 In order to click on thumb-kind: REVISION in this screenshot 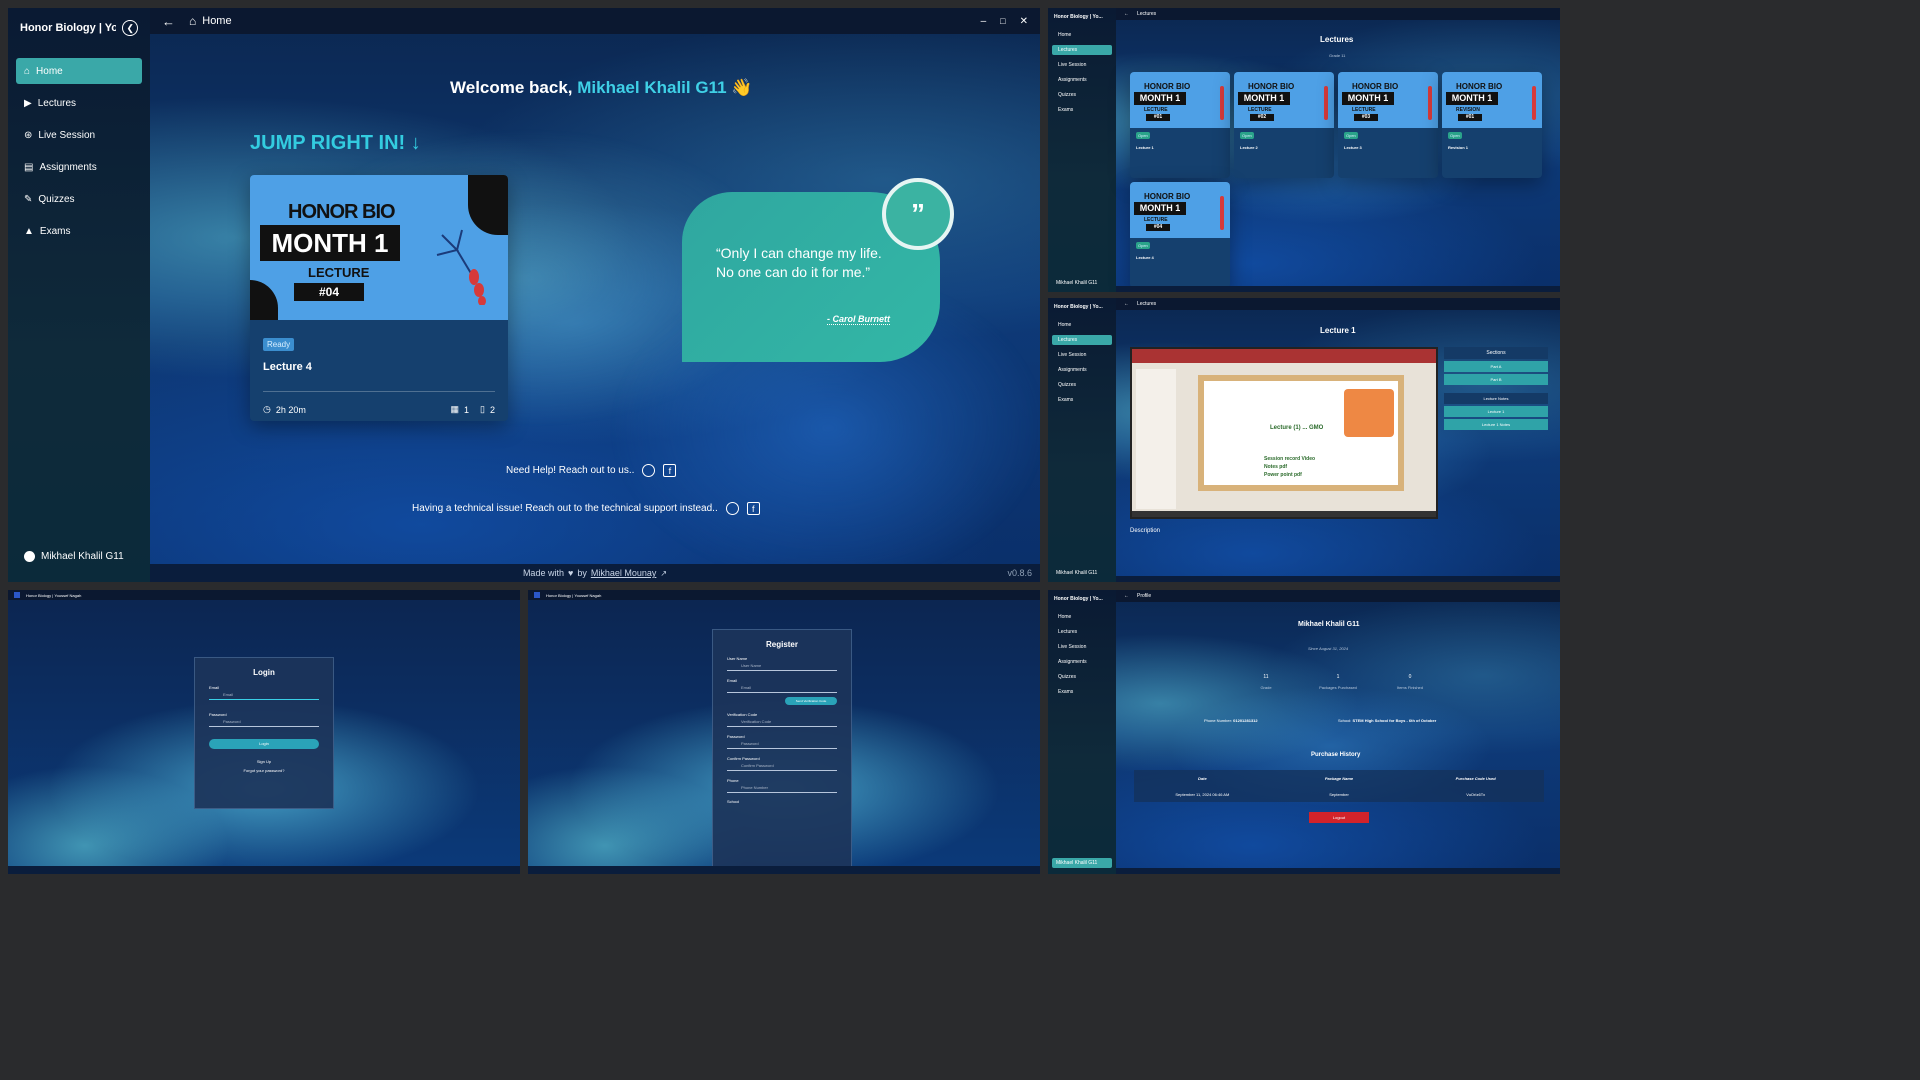, I will do `click(1468, 110)`.